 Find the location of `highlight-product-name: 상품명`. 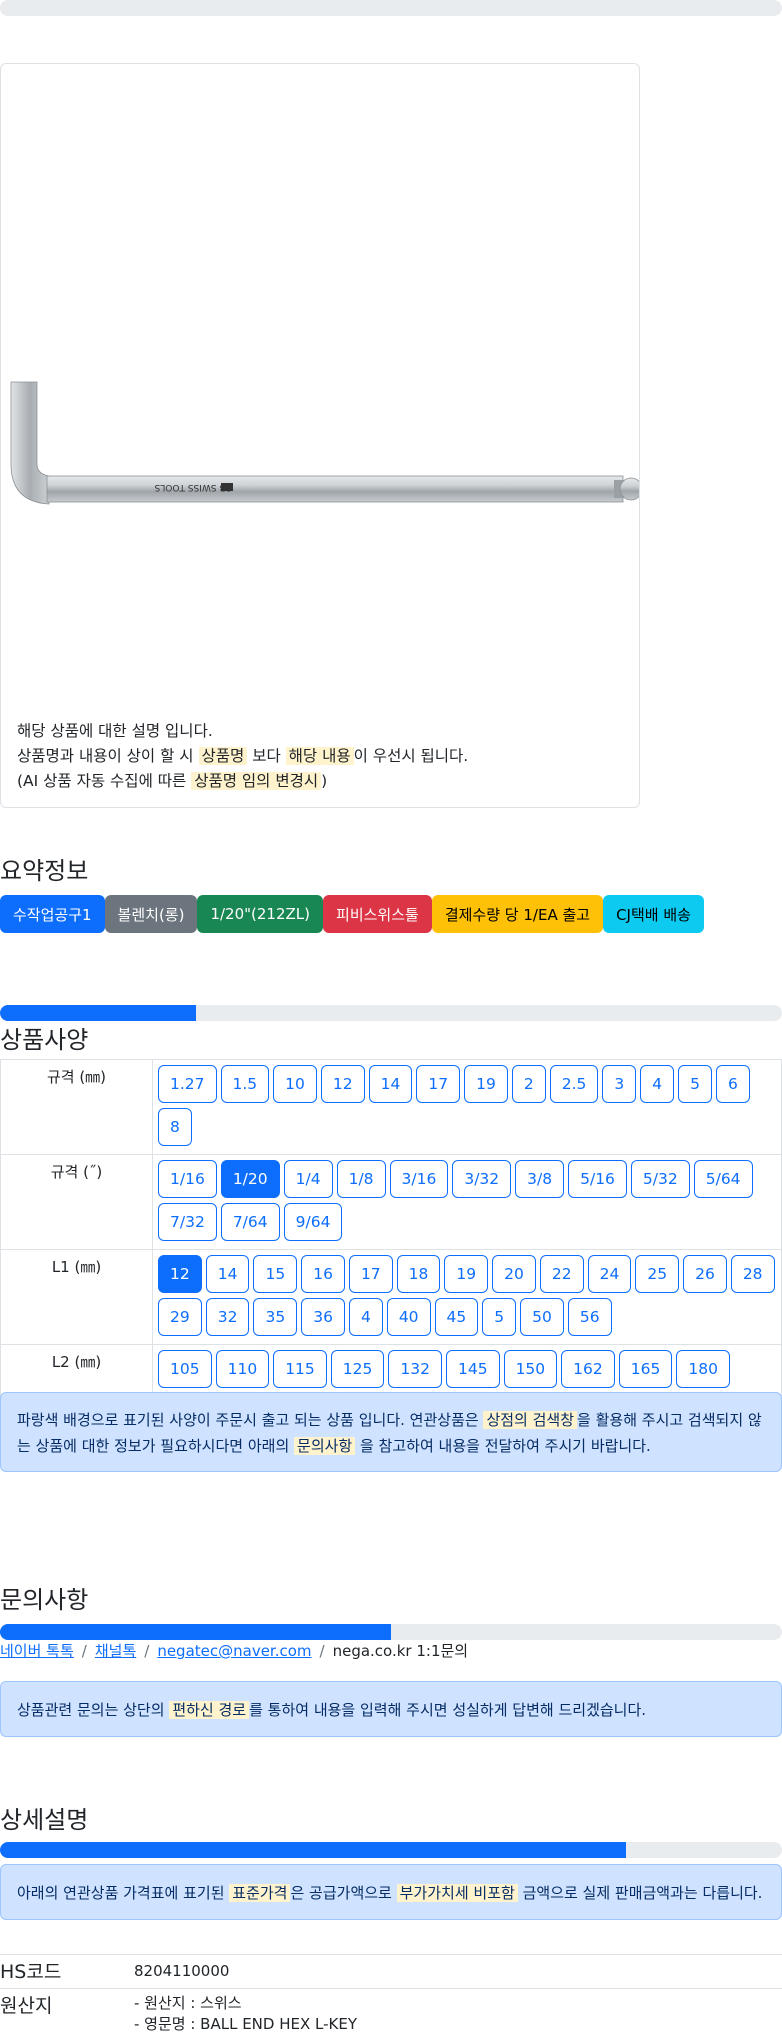

highlight-product-name: 상품명 is located at coordinates (223, 756).